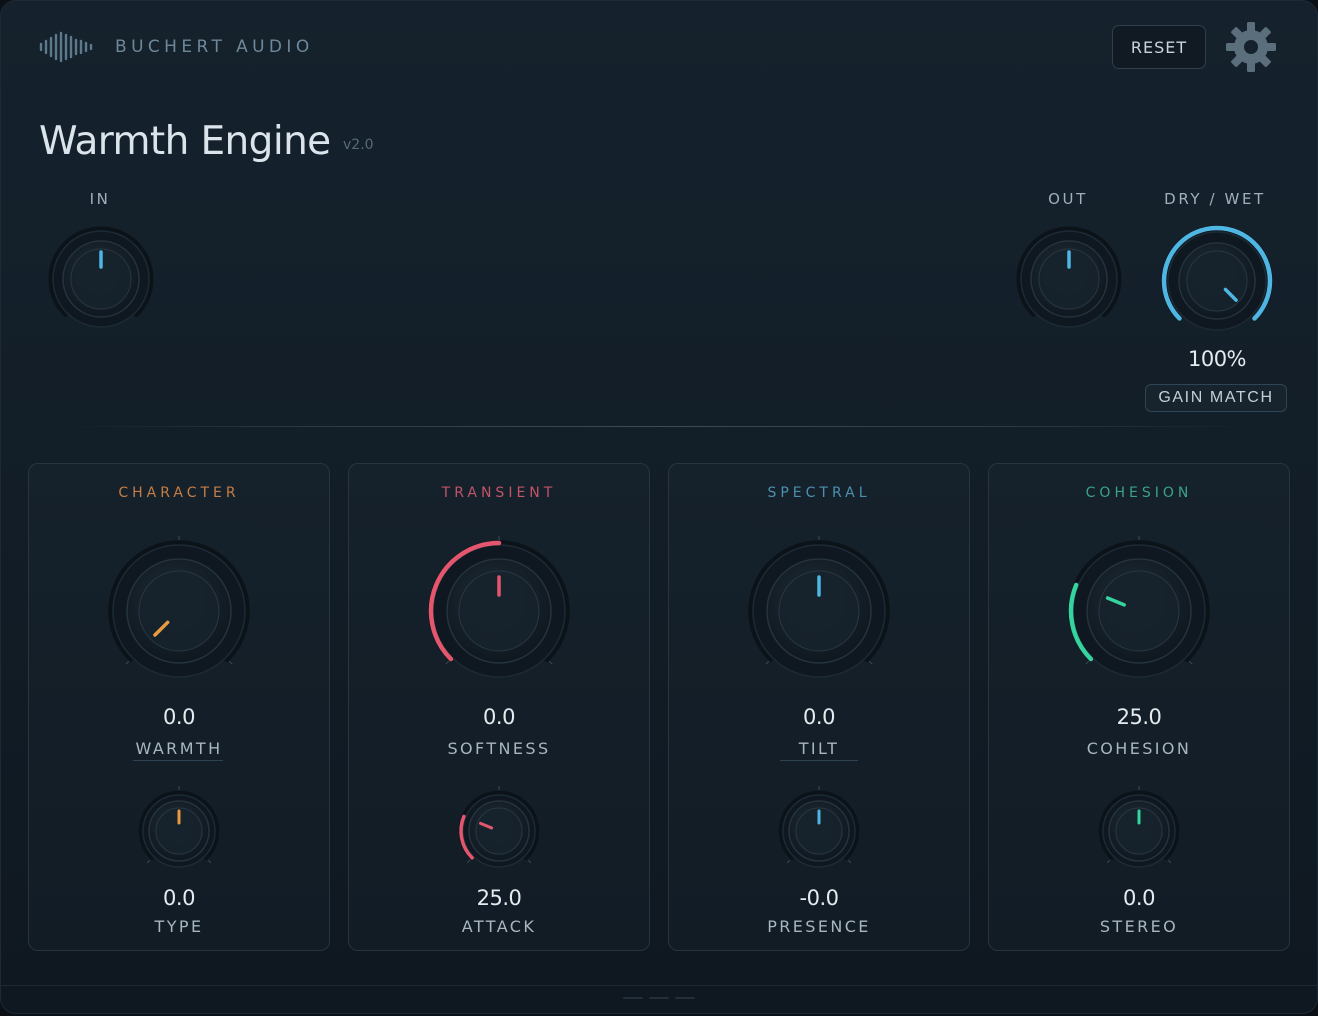 Image resolution: width=1318 pixels, height=1016 pixels. What do you see at coordinates (499, 717) in the screenshot?
I see `softness-value: 0.0` at bounding box center [499, 717].